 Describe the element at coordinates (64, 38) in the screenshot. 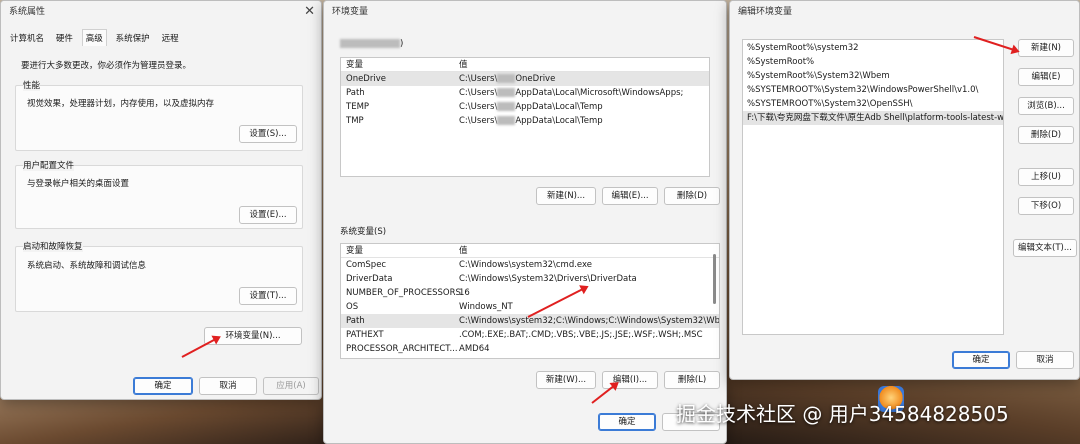

I see `tab-hardware: 硬件` at that location.